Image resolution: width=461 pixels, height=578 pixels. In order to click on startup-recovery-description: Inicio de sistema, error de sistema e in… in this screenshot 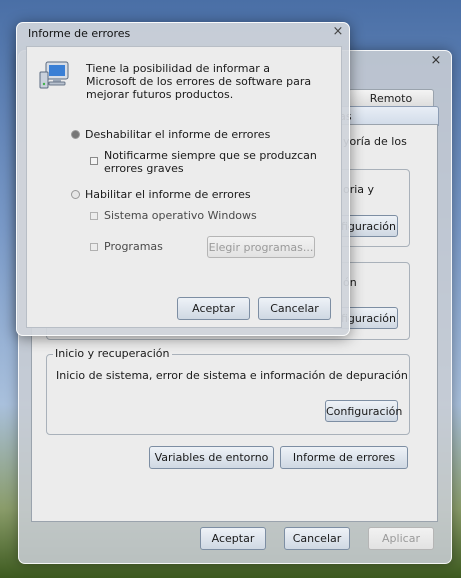, I will do `click(232, 375)`.